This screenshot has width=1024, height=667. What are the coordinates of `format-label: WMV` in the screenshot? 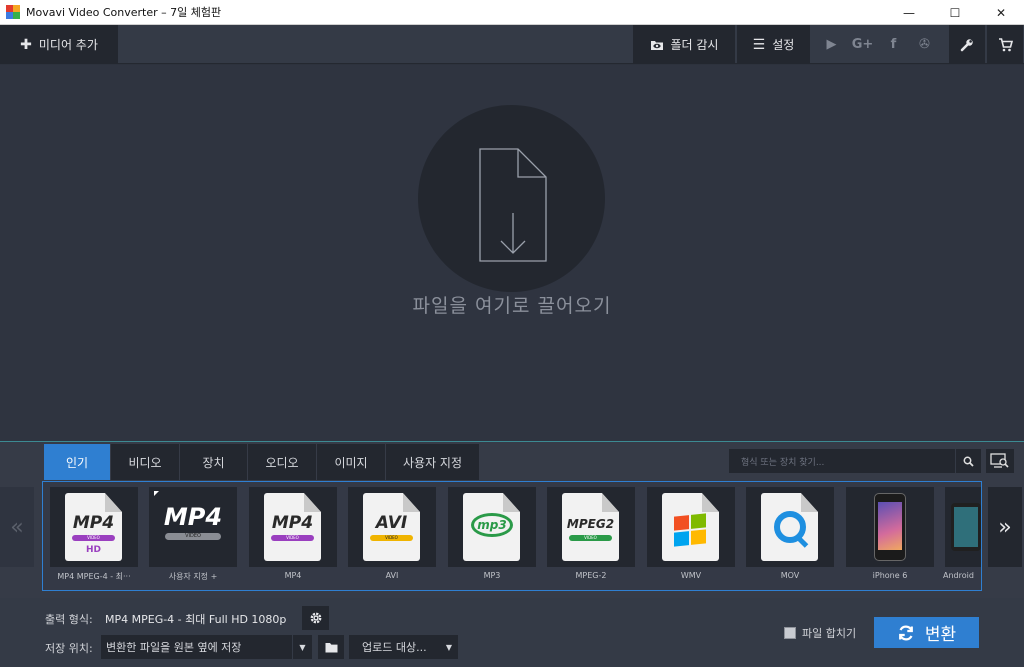 It's located at (691, 575).